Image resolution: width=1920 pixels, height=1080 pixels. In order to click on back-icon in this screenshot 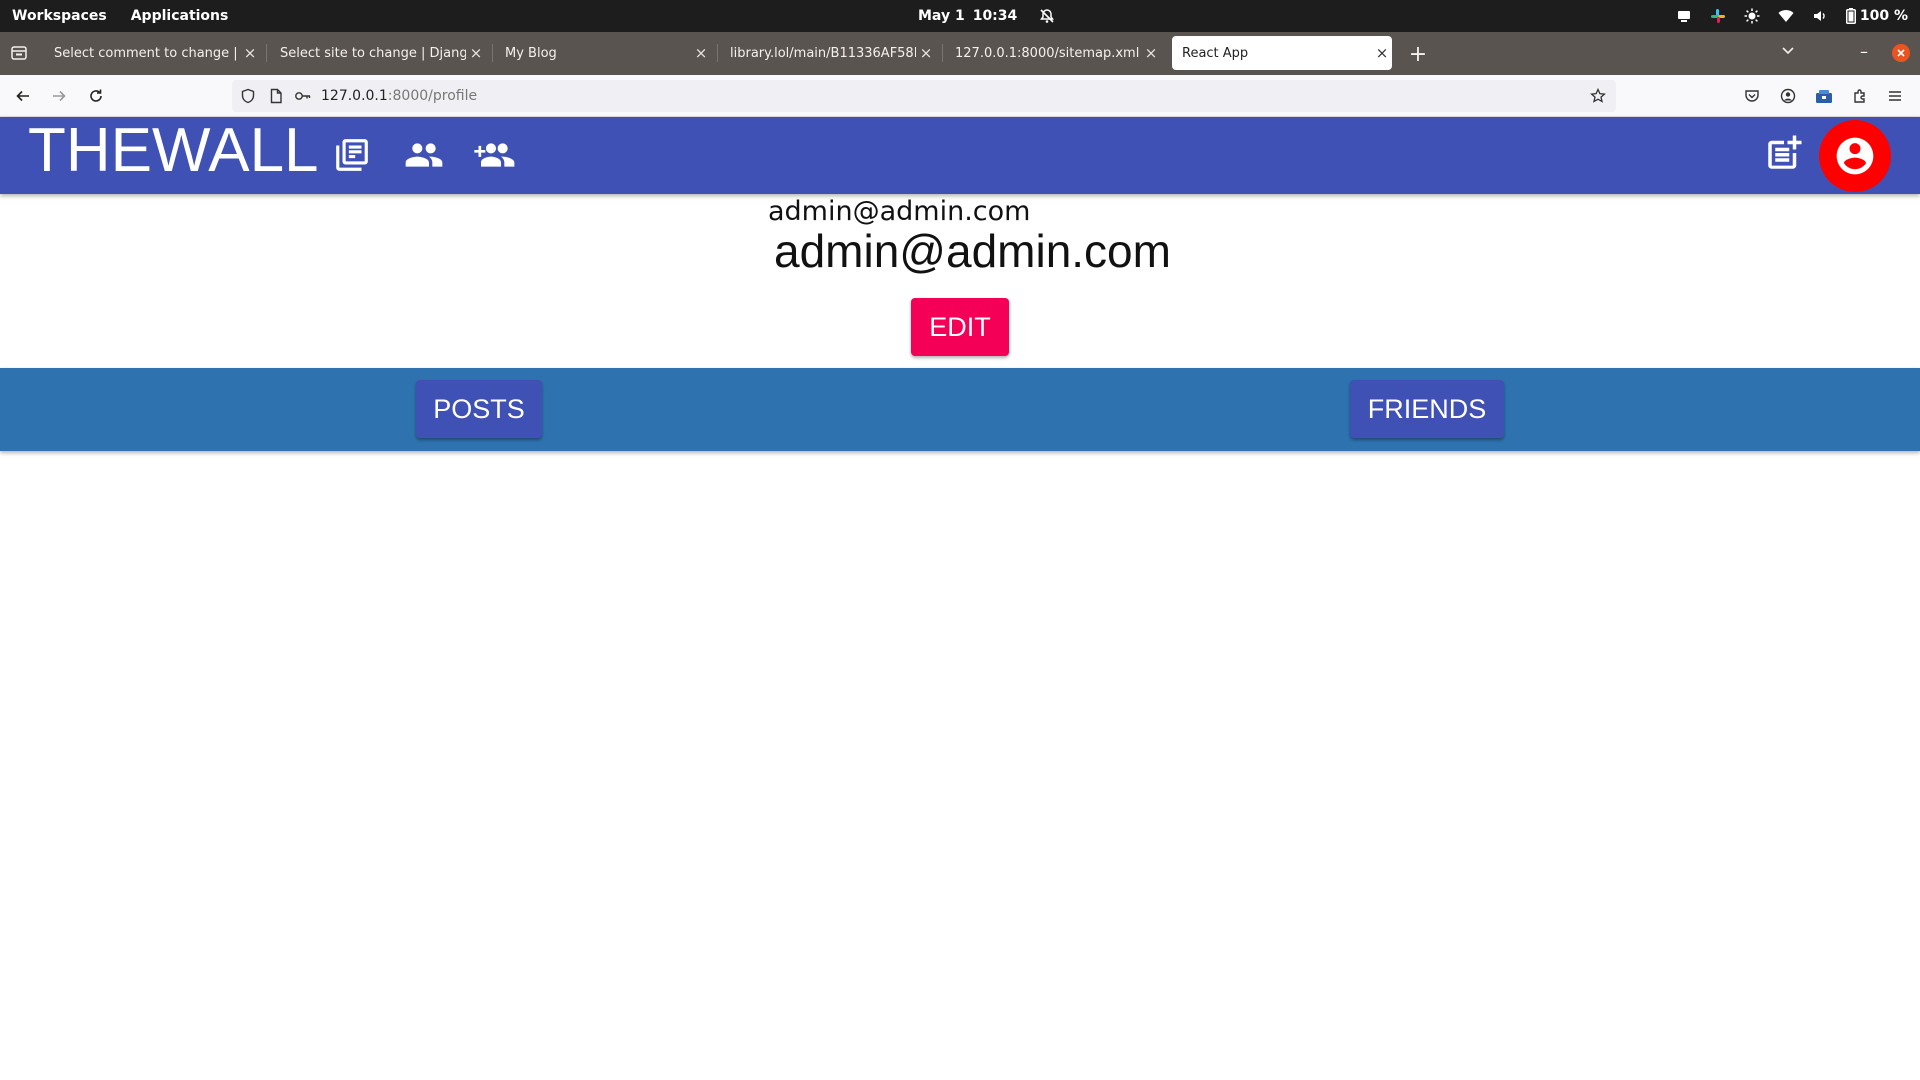, I will do `click(23, 96)`.